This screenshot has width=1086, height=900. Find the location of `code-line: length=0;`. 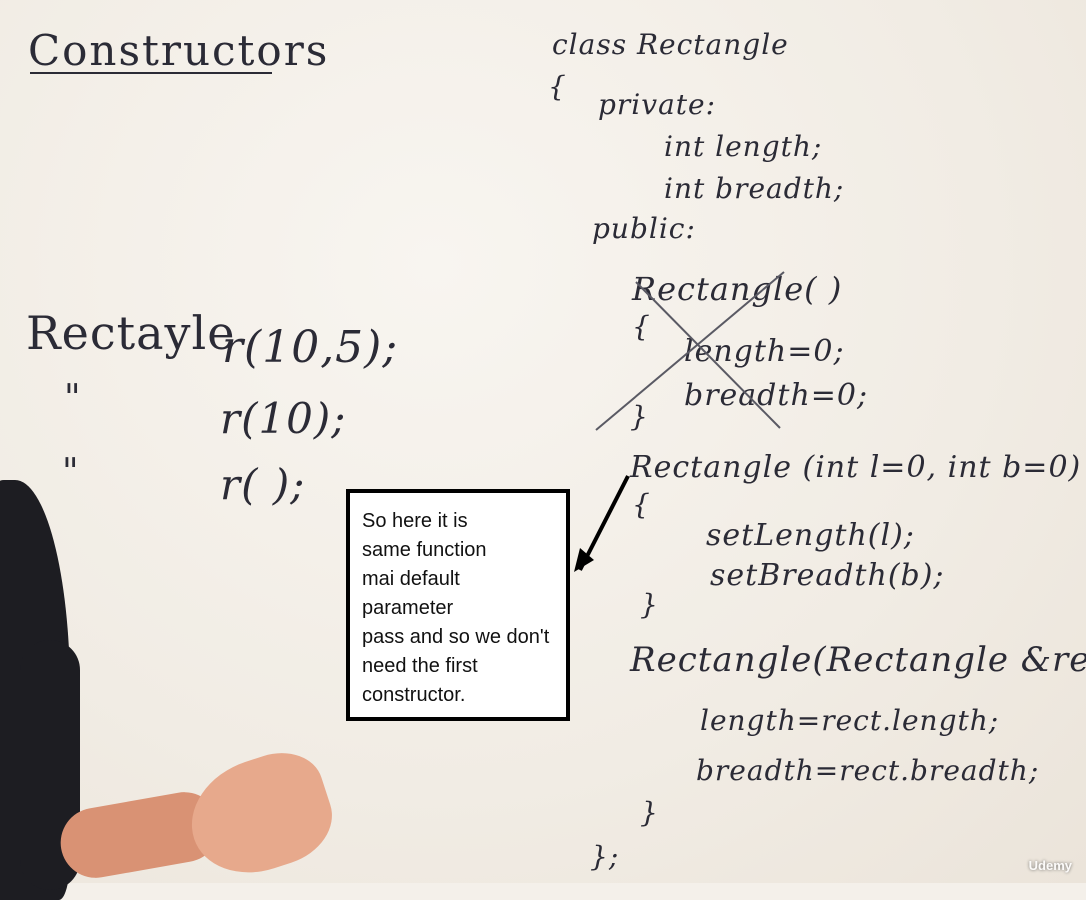

code-line: length=0; is located at coordinates (764, 351).